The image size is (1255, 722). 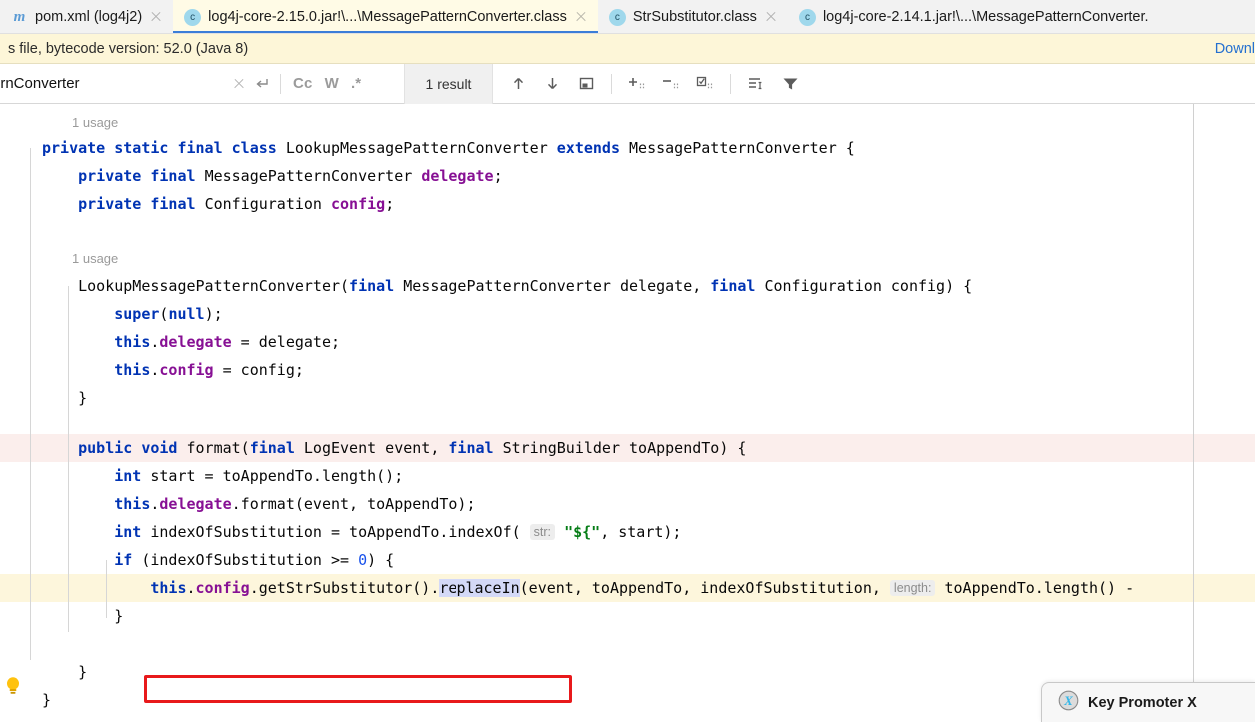 What do you see at coordinates (303, 83) in the screenshot?
I see `match-case-toggle: Cc` at bounding box center [303, 83].